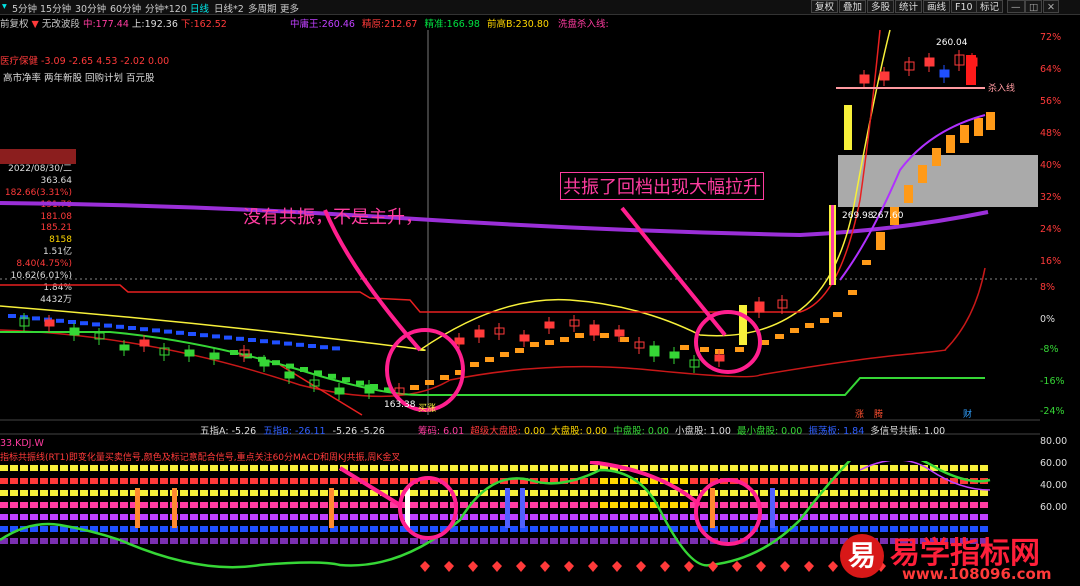 This screenshot has height=586, width=1080. Describe the element at coordinates (4, 6) in the screenshot. I see `dropdown-icon: ▾` at that location.